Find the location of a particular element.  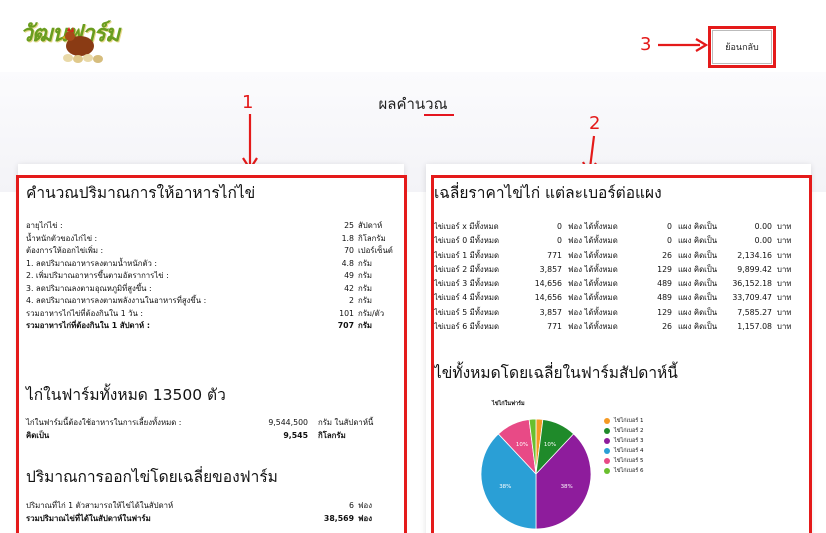

page-title: ผลคำนวณ is located at coordinates (413, 104).